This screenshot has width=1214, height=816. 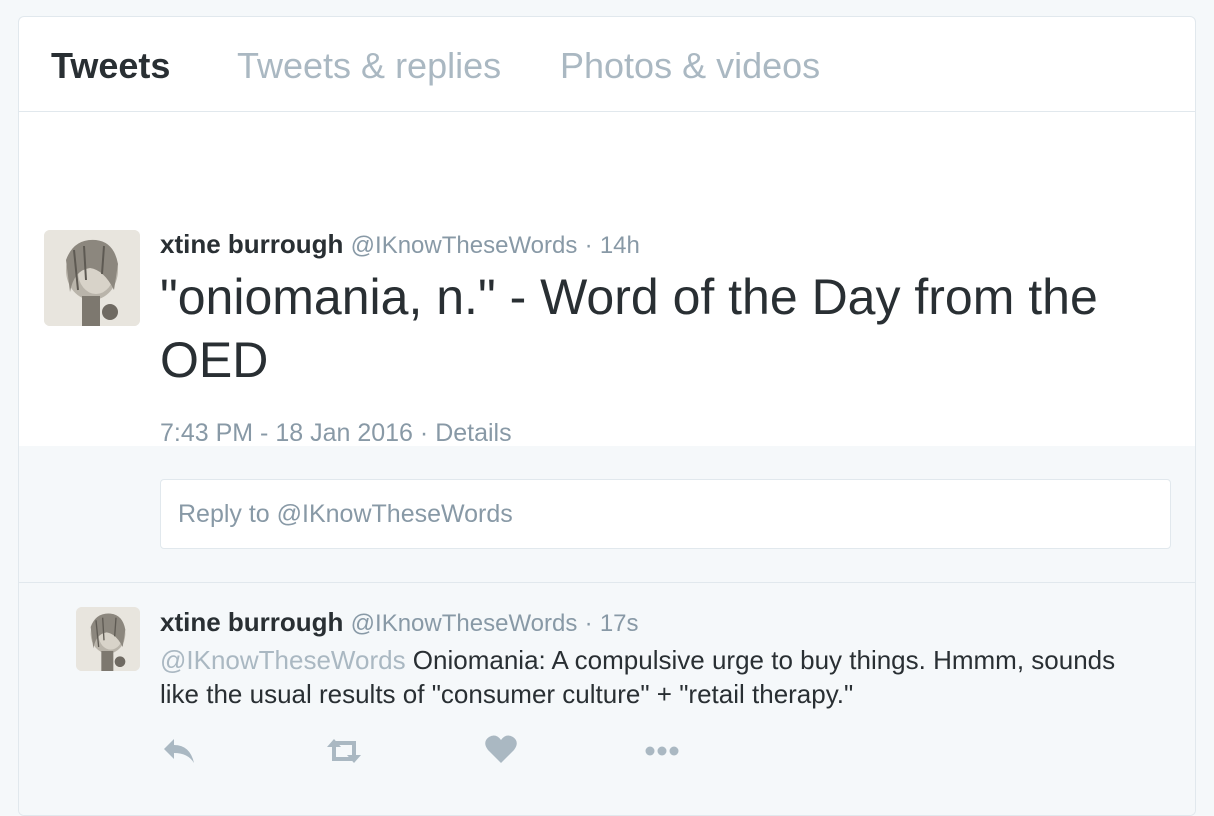 I want to click on tweet-timestamp: 7:43 PM - 18 Jan 2016, so click(x=286, y=433).